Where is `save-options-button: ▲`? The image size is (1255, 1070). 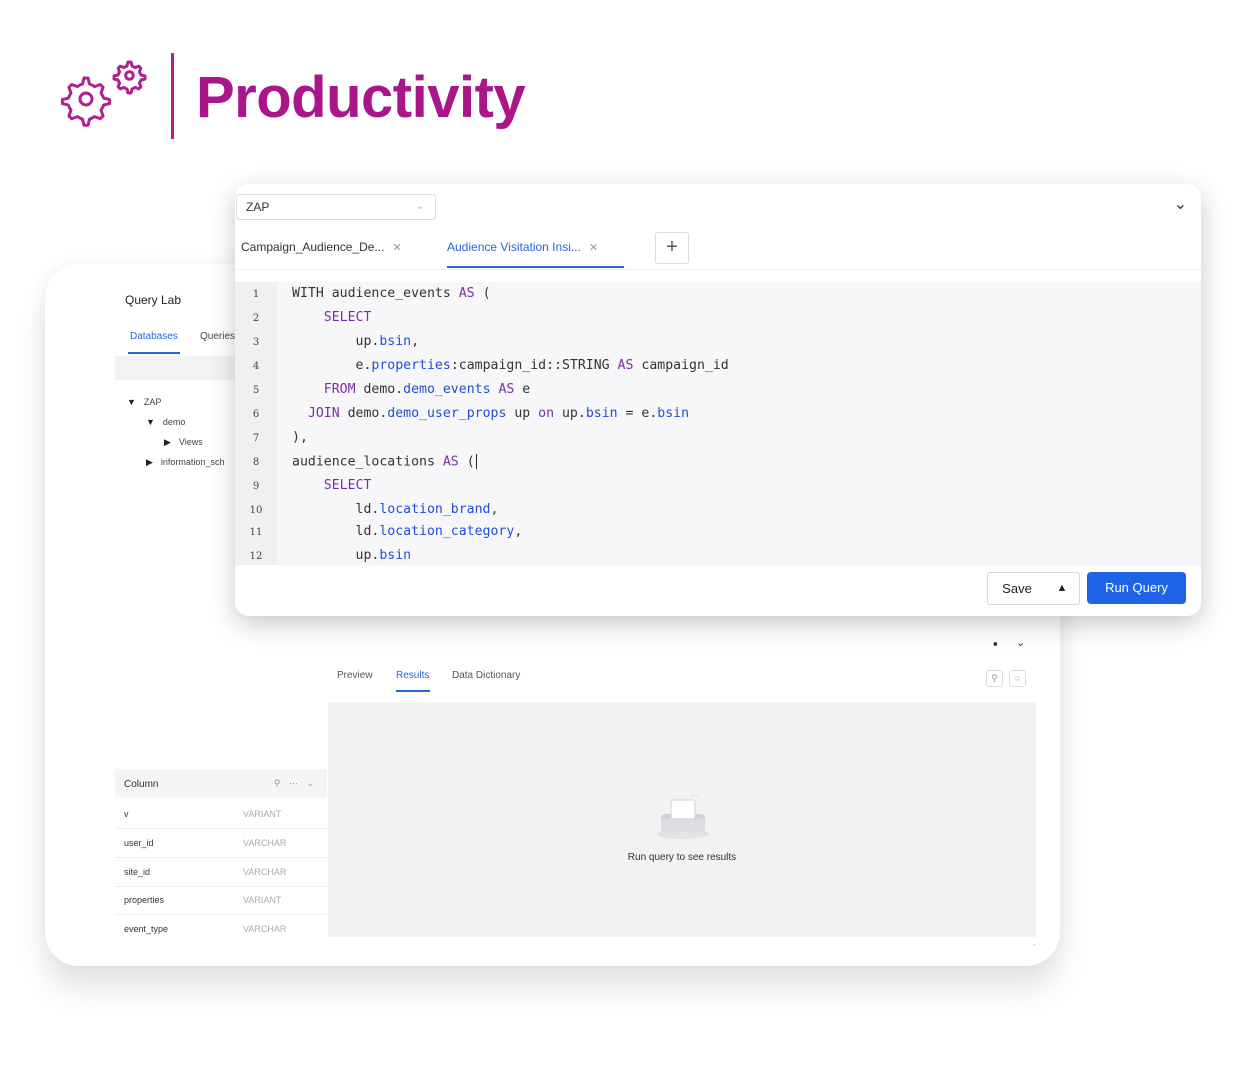 save-options-button: ▲ is located at coordinates (1062, 588).